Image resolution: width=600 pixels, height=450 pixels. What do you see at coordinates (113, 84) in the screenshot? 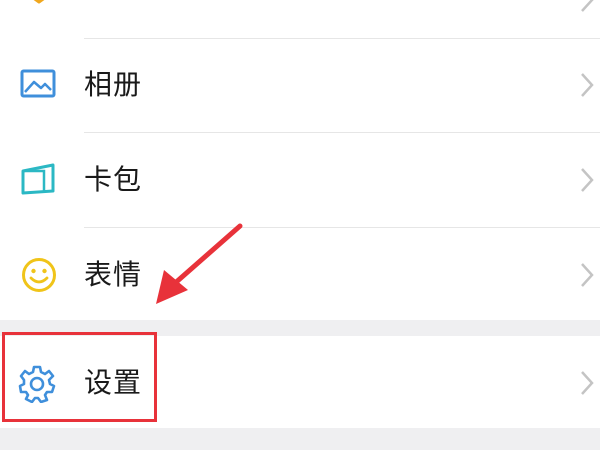
I see `menu-item-label: 相册` at bounding box center [113, 84].